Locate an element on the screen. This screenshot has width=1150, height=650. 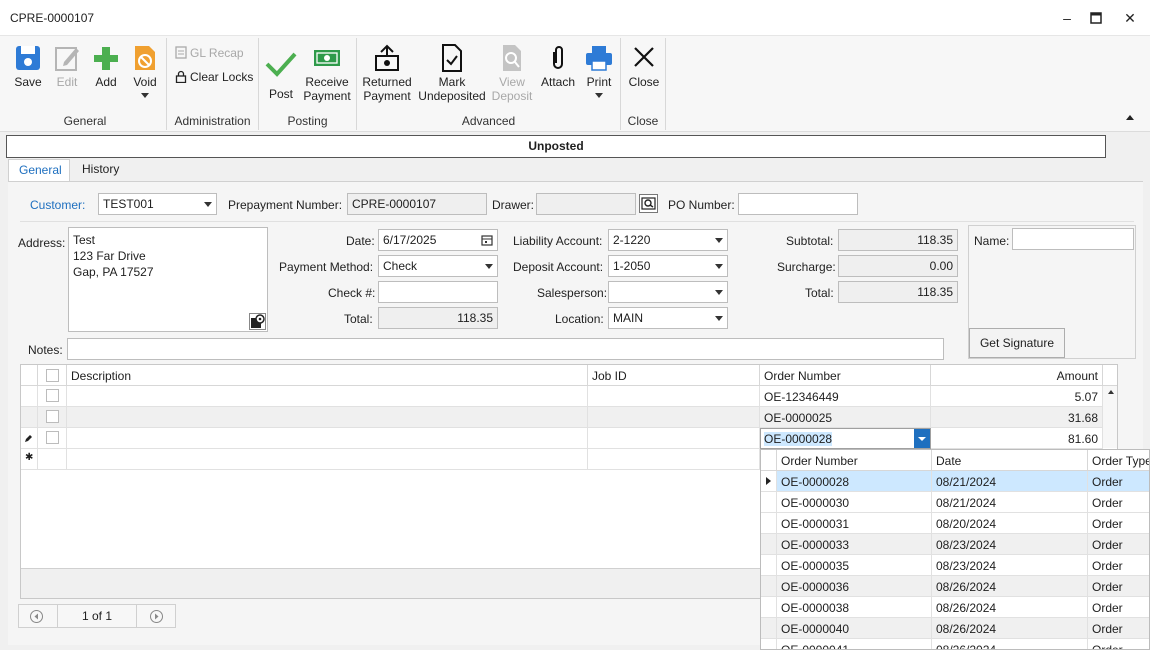
check-number-input is located at coordinates (438, 292).